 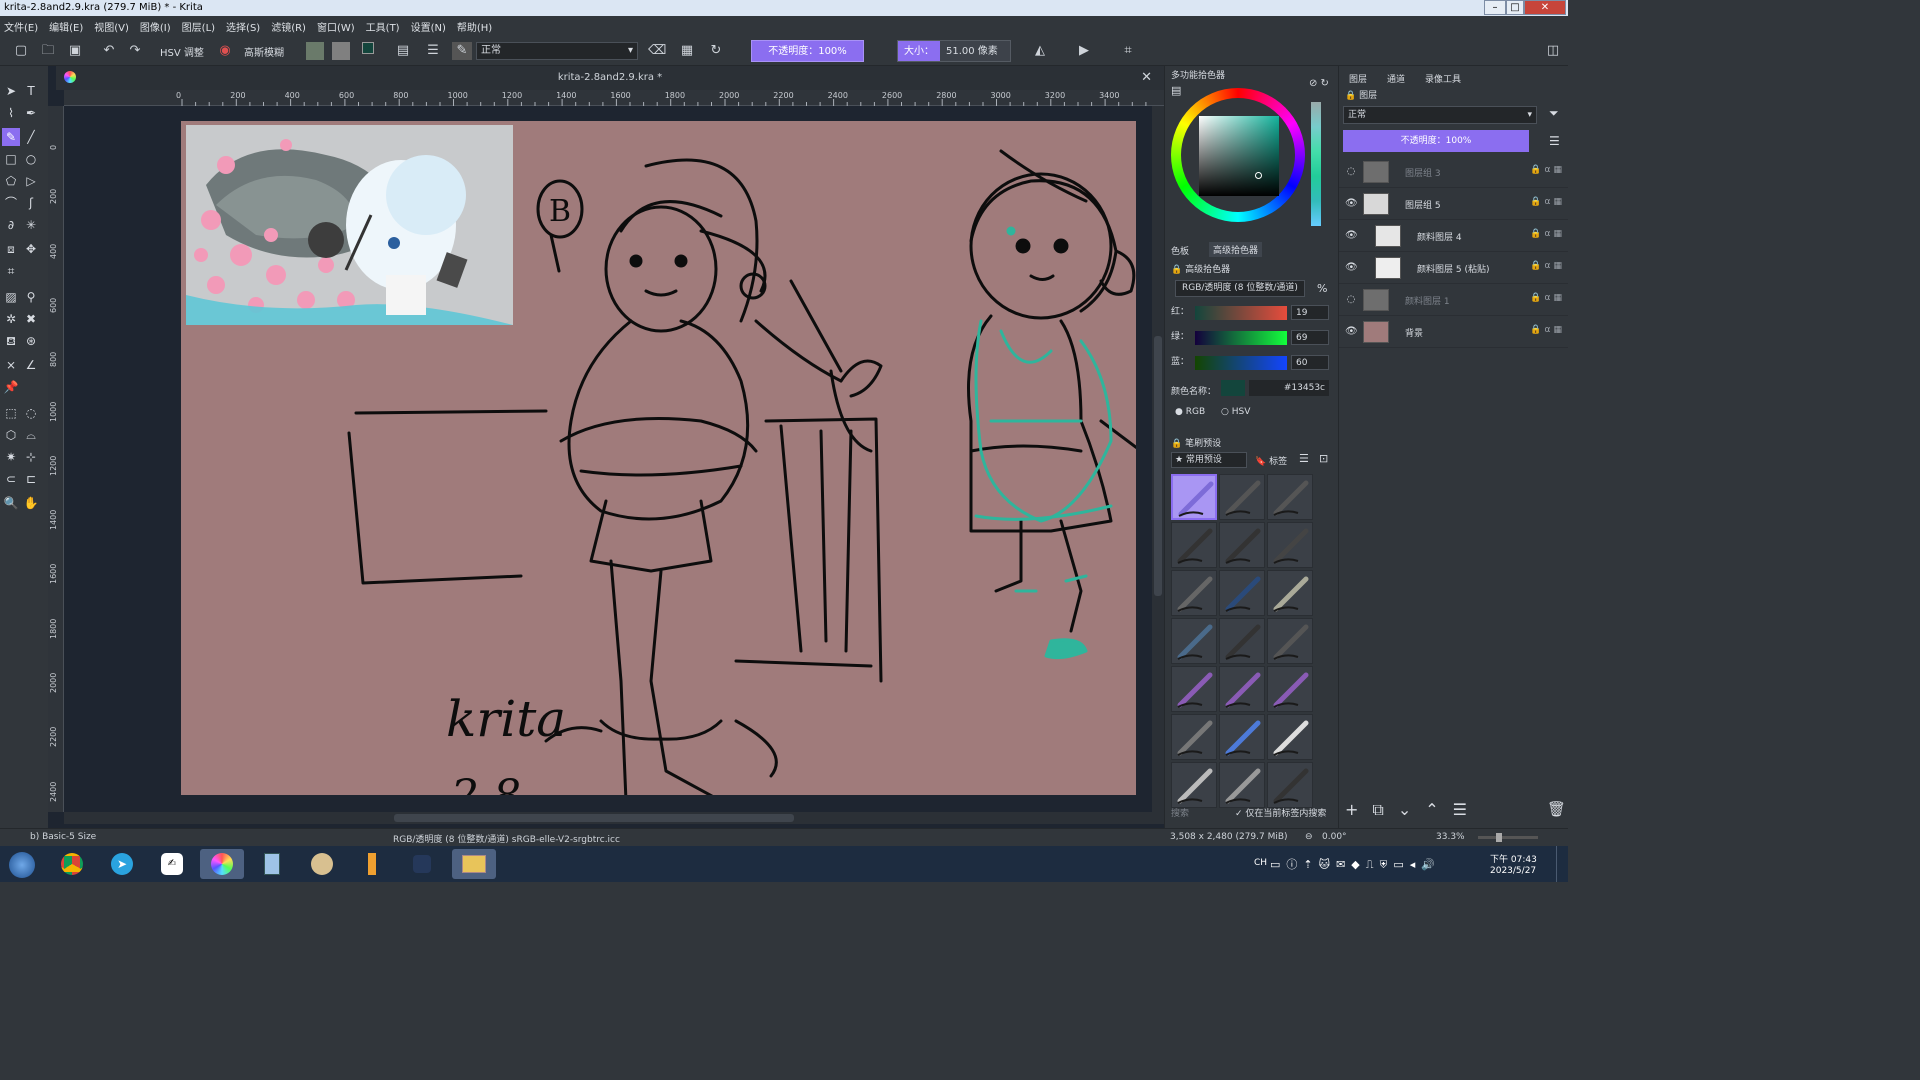 What do you see at coordinates (1235, 412) in the screenshot?
I see `hsv-radio: ○ HSV` at bounding box center [1235, 412].